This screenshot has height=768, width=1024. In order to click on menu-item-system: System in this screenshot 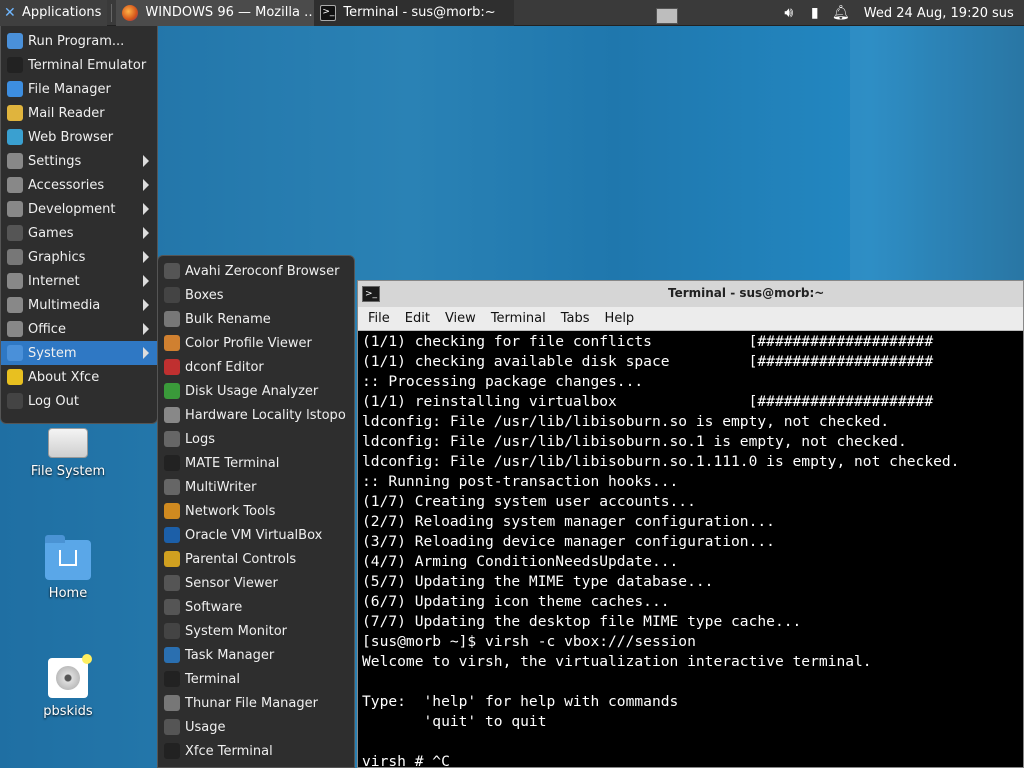, I will do `click(79, 353)`.